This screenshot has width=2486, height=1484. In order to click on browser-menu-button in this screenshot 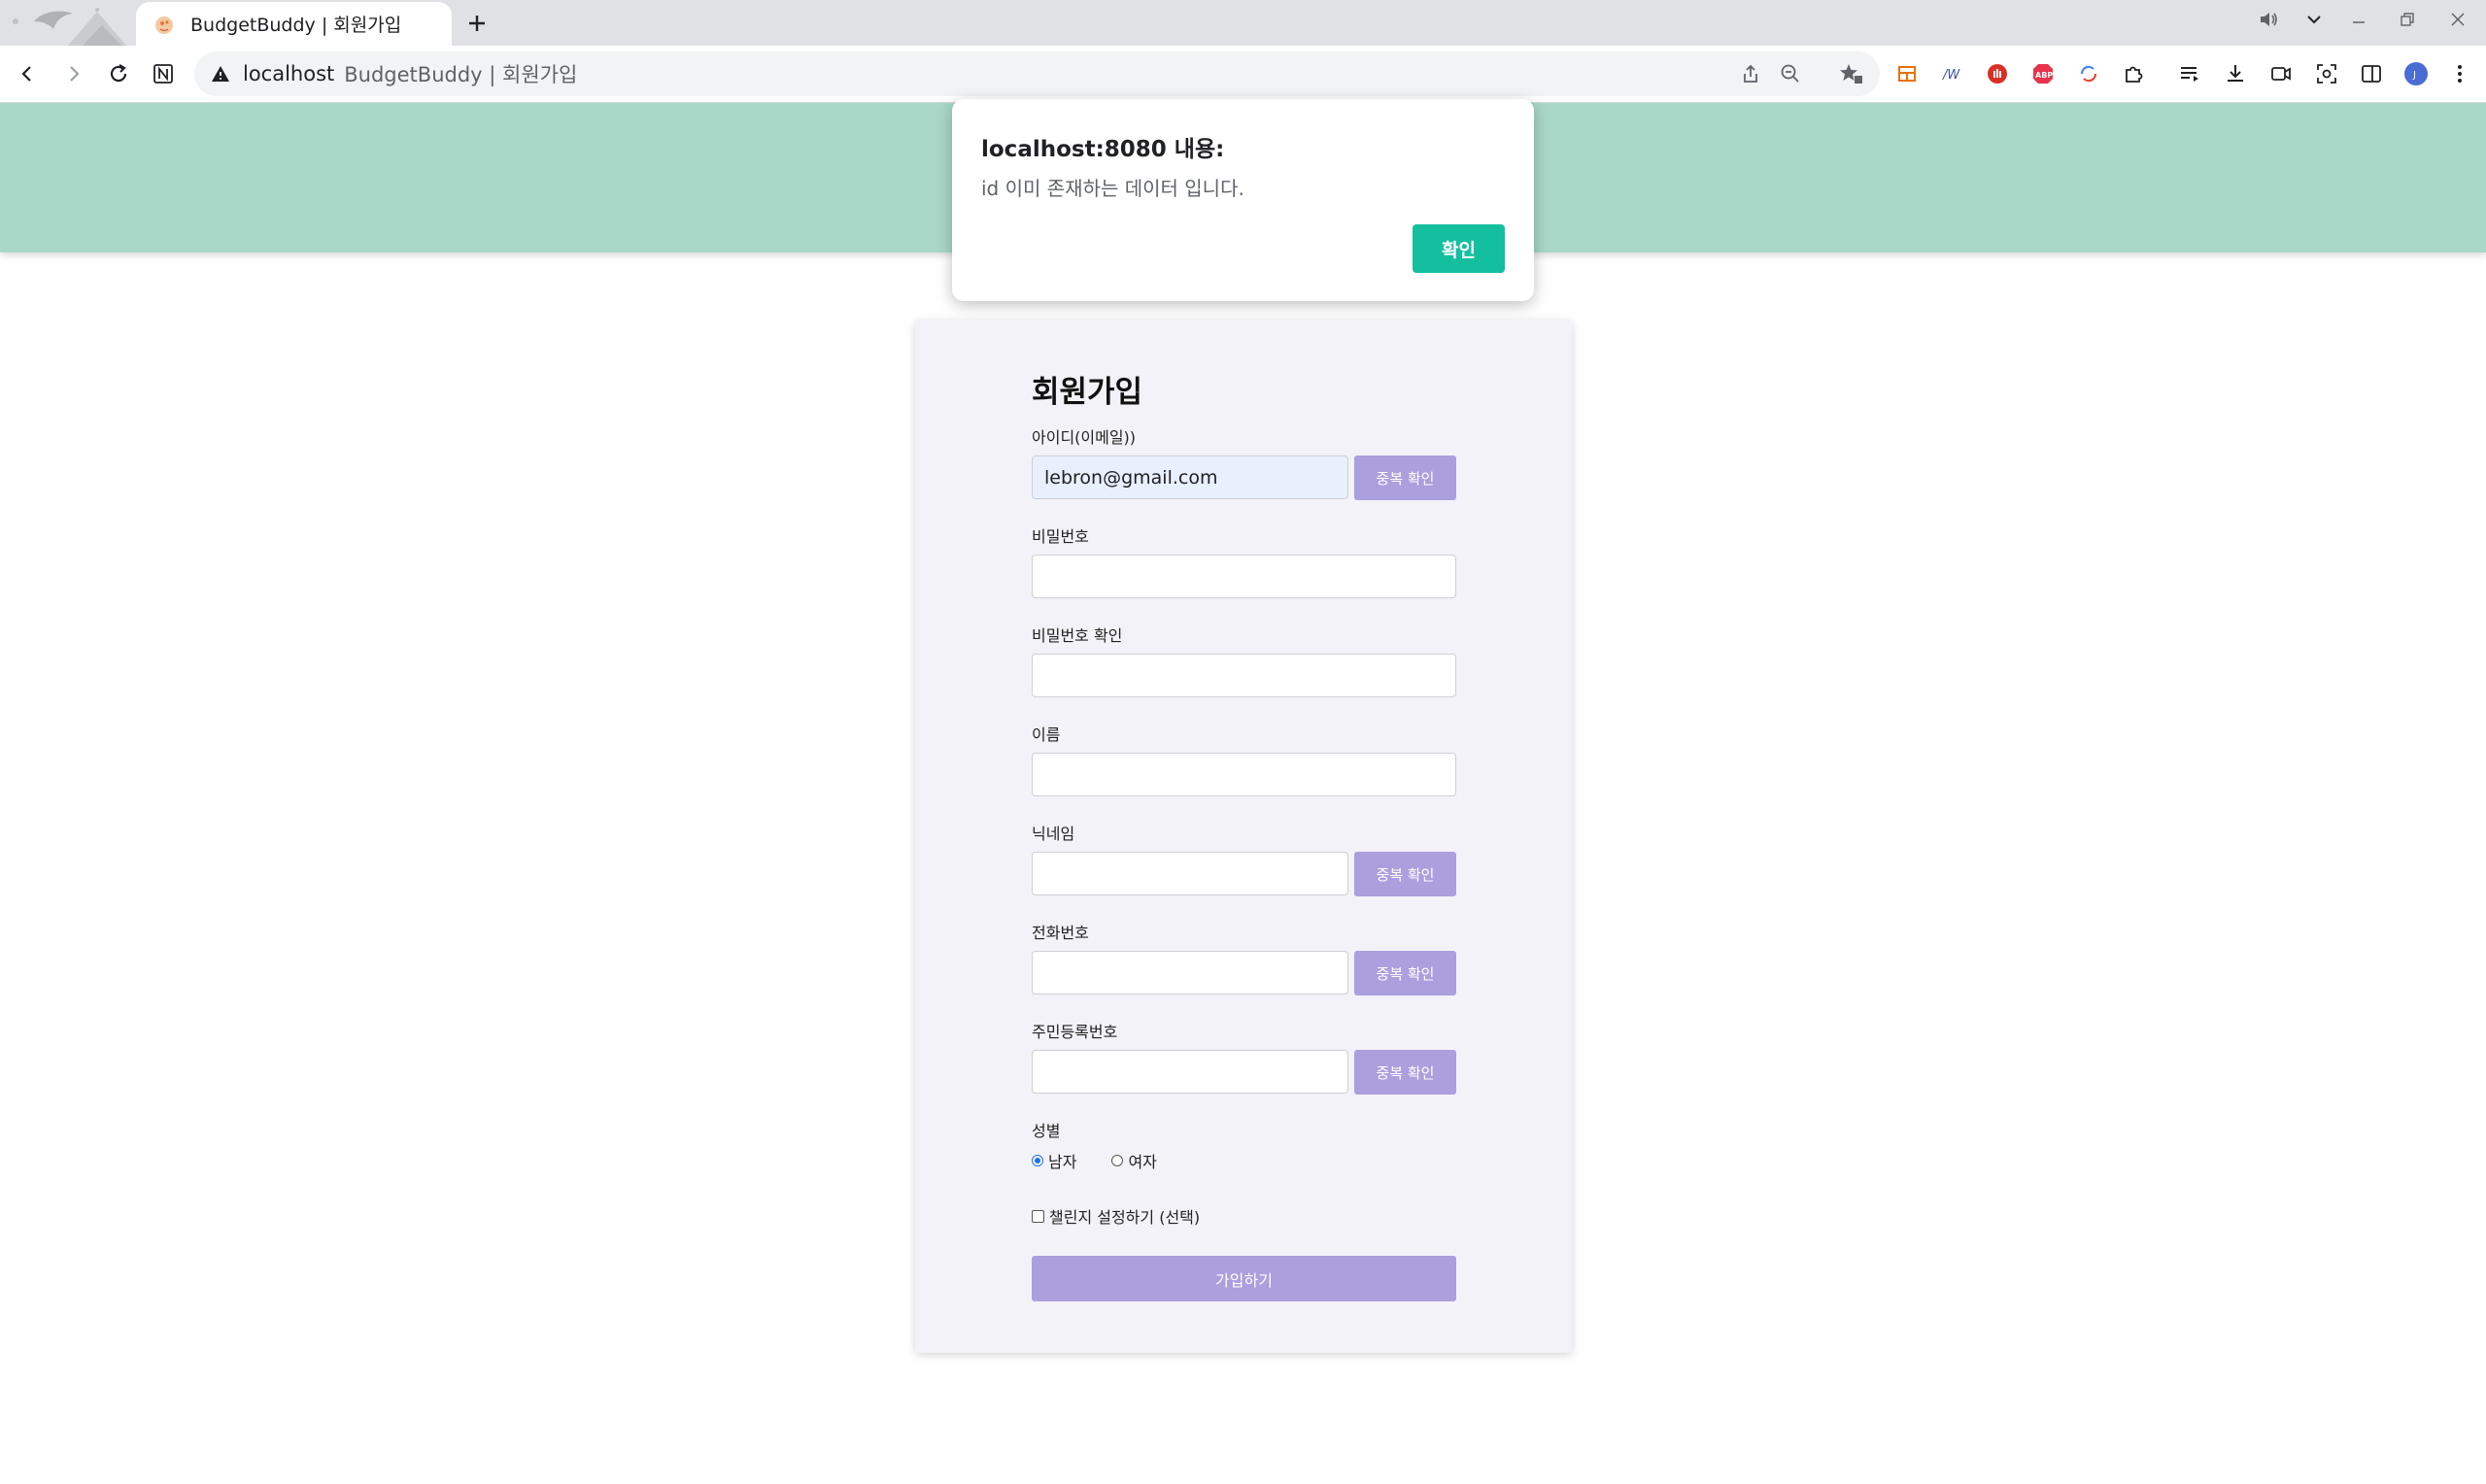, I will do `click(2459, 74)`.